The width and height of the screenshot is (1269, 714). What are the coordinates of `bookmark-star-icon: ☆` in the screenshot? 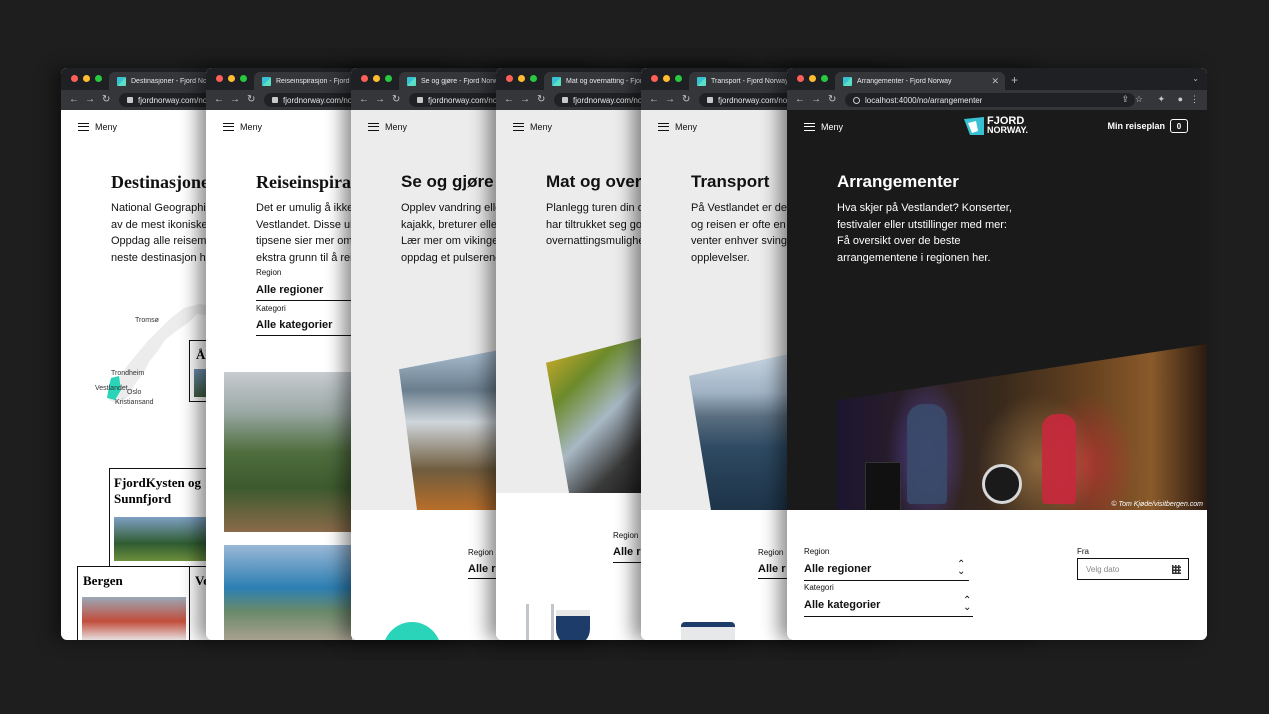 It's located at (1139, 99).